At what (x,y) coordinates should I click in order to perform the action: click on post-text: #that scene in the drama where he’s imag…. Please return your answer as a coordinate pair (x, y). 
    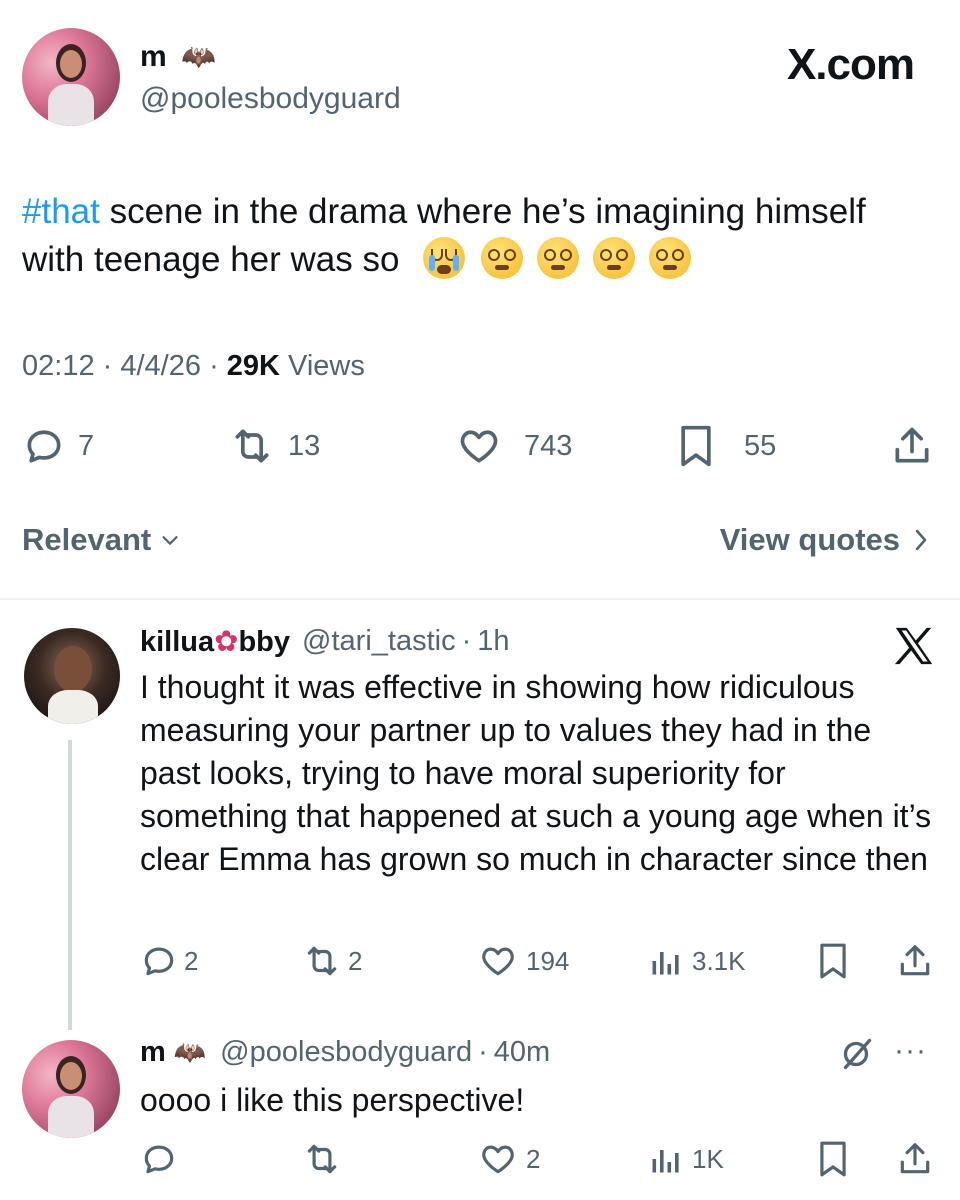
    Looking at the image, I should click on (472, 236).